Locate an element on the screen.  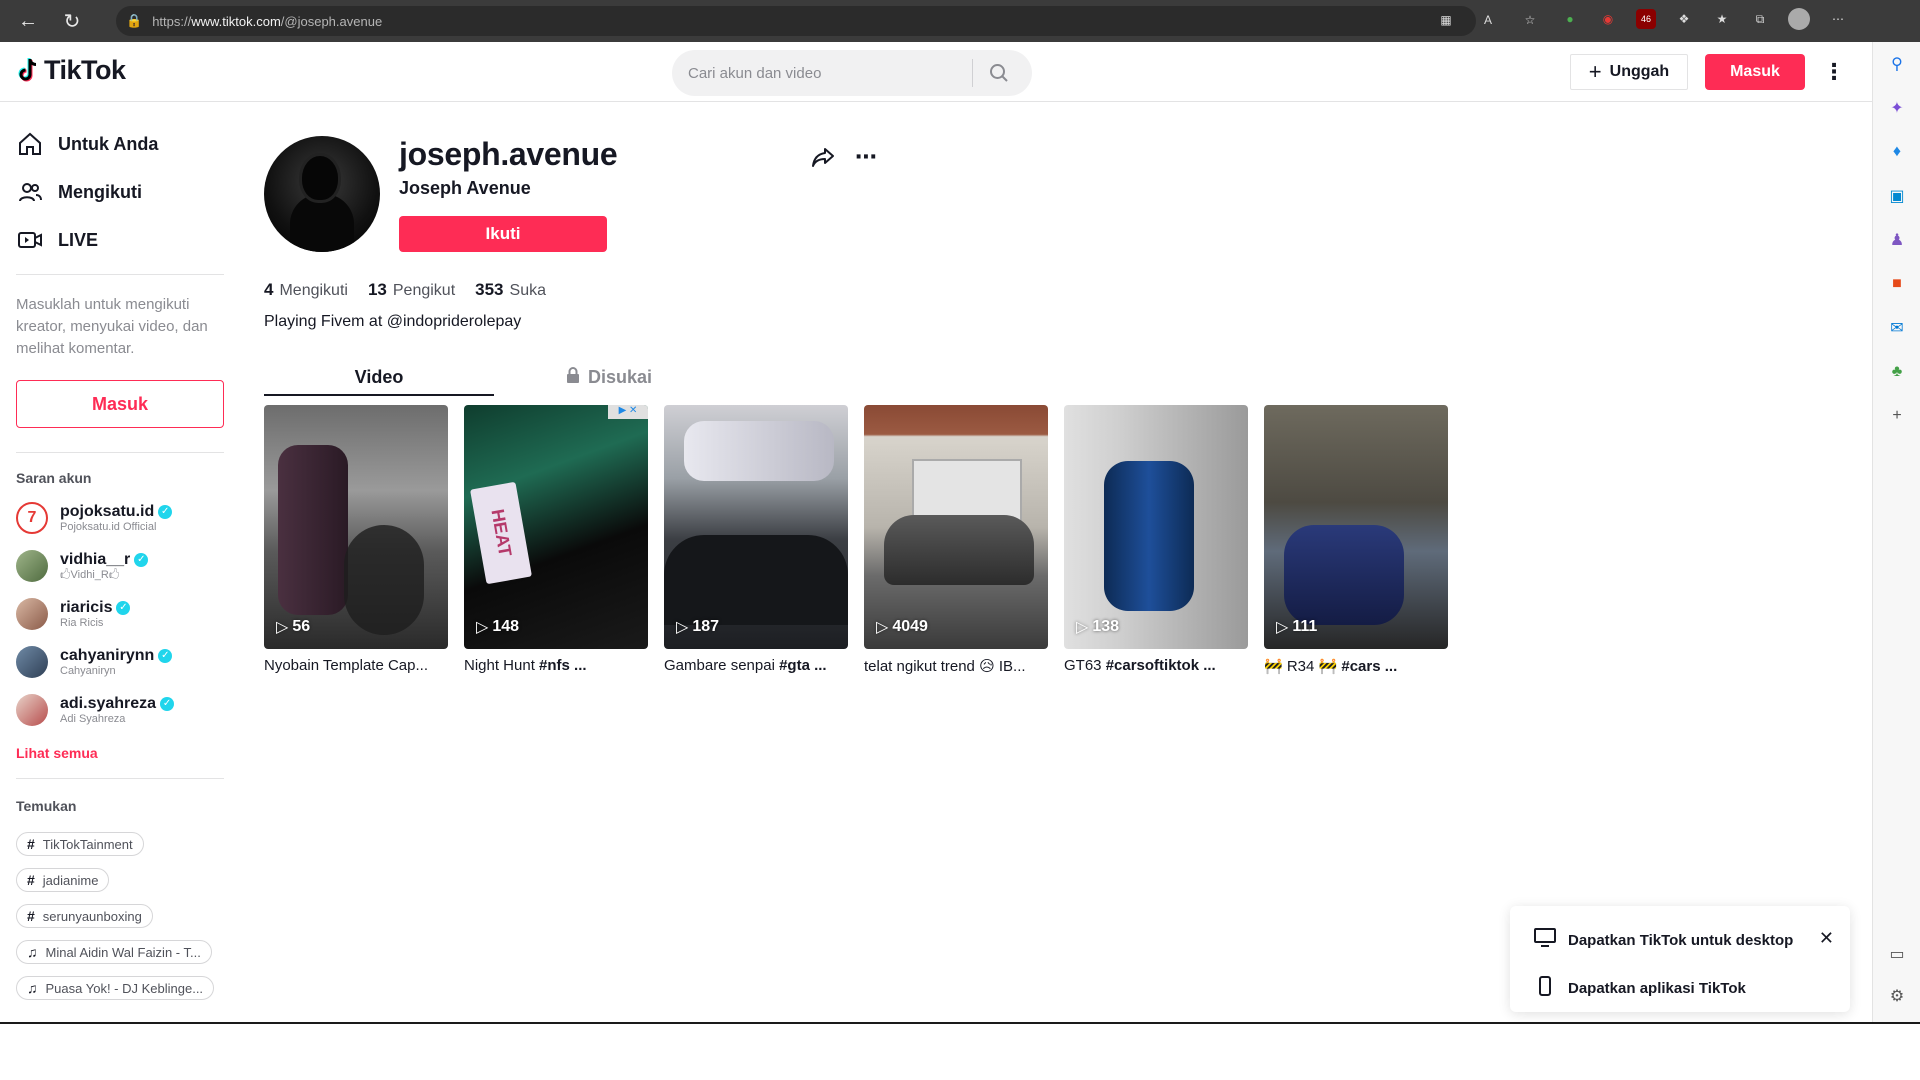
play-icon: ▷ is located at coordinates (882, 627).